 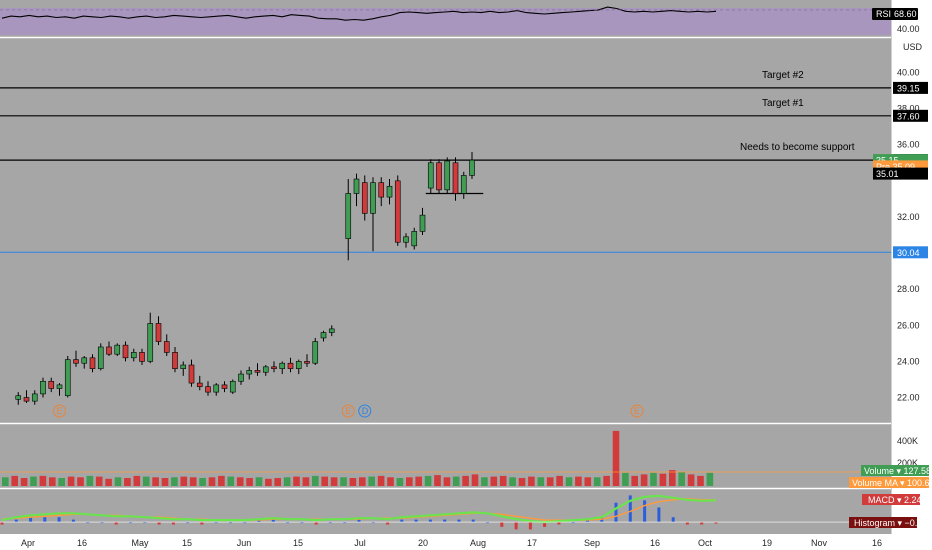 I want to click on price-tag-label: 35.01, so click(x=887, y=174).